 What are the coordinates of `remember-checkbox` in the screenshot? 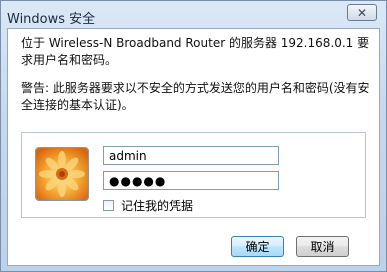 It's located at (108, 205).